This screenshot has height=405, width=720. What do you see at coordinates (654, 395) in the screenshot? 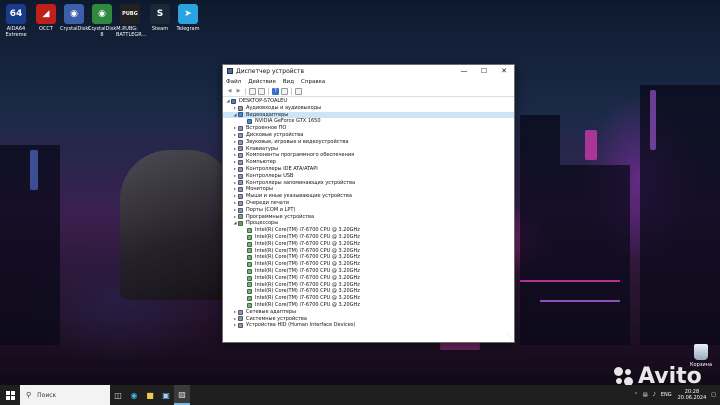
I see `volume-icon: ♪` at bounding box center [654, 395].